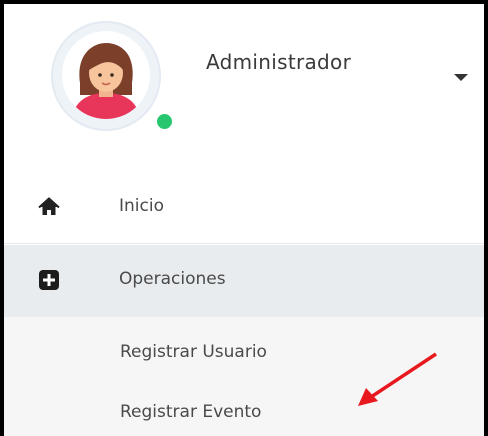  Describe the element at coordinates (278, 62) in the screenshot. I see `username: Administrador` at that location.